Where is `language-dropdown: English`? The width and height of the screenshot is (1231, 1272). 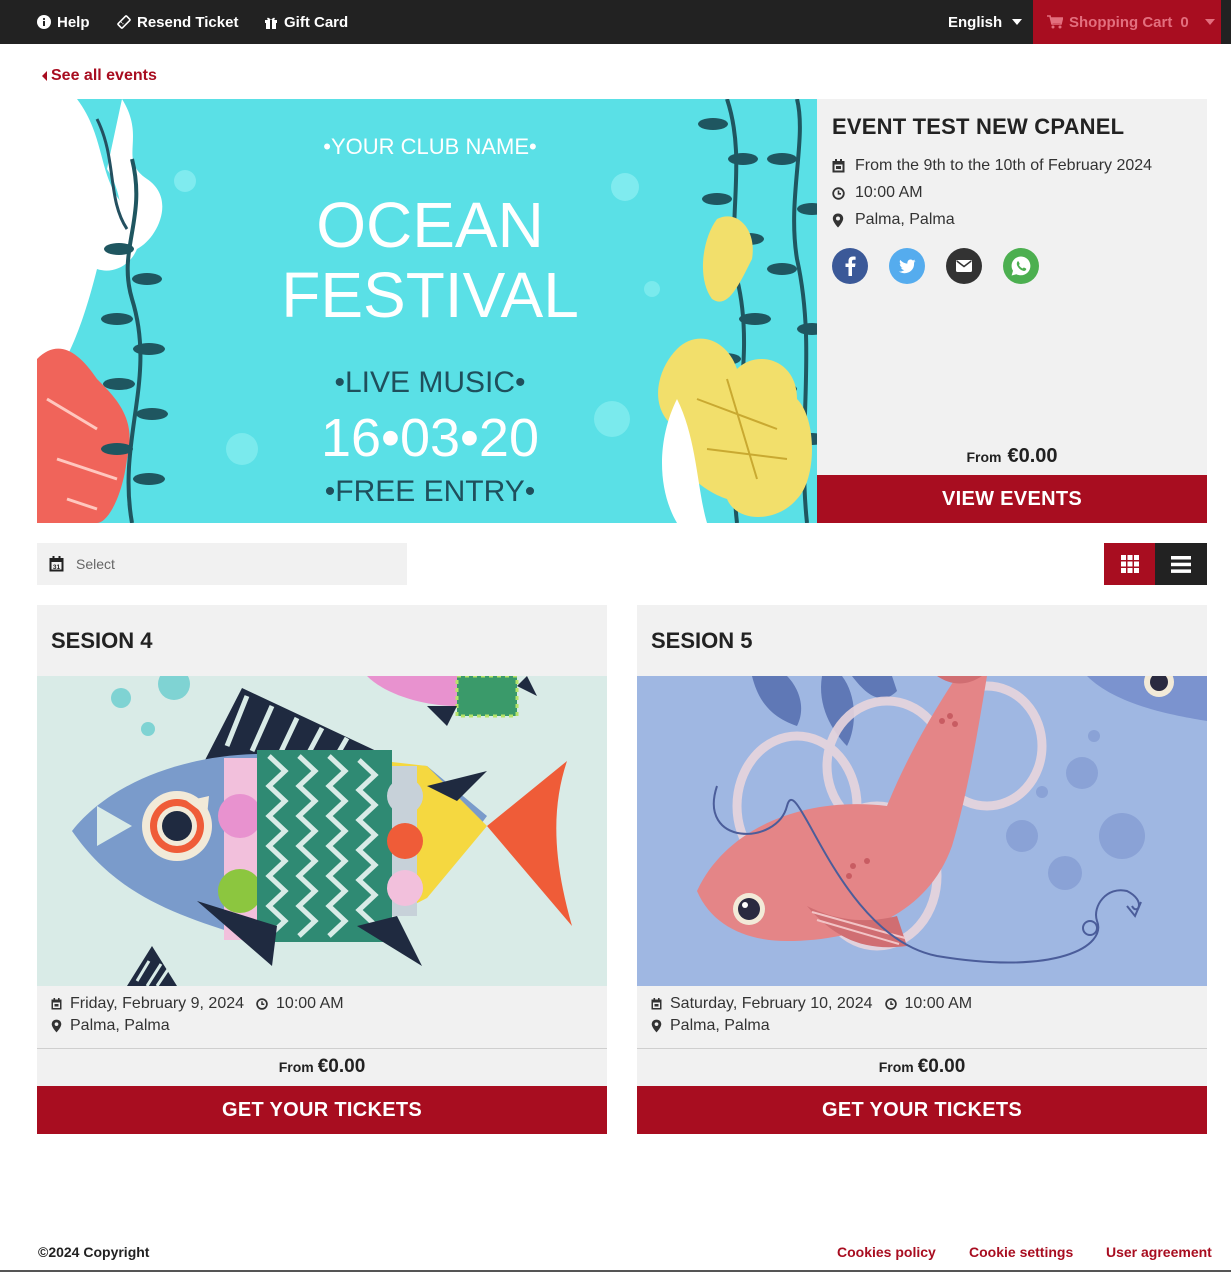
language-dropdown: English is located at coordinates (985, 22).